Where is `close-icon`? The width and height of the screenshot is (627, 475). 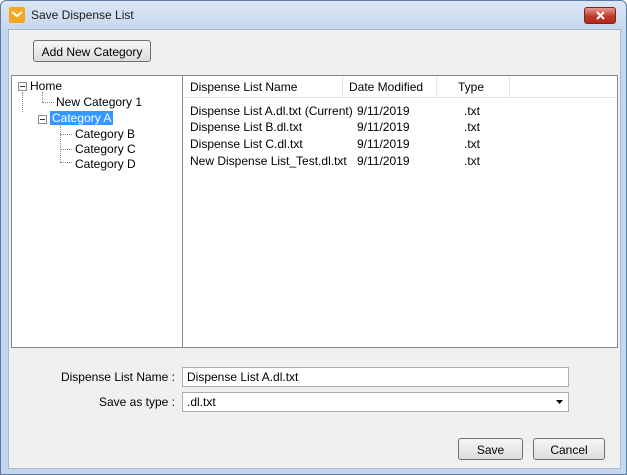
close-icon is located at coordinates (600, 15).